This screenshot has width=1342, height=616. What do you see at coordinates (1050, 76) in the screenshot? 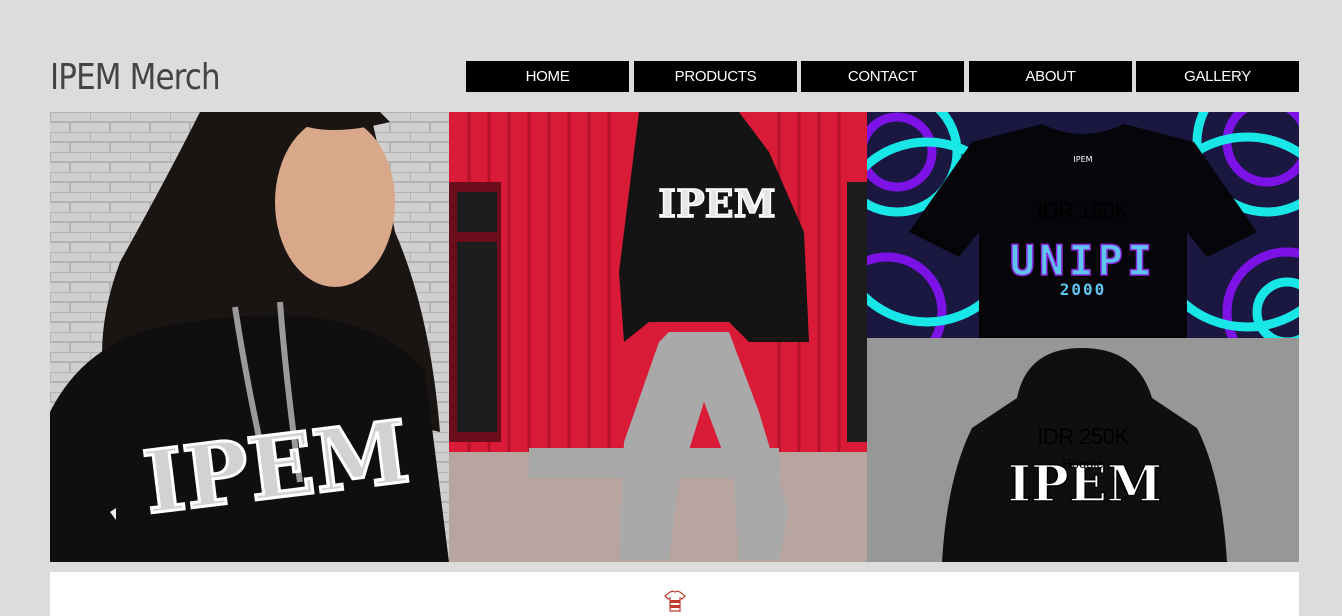
I see `nav-about: ABOUT` at bounding box center [1050, 76].